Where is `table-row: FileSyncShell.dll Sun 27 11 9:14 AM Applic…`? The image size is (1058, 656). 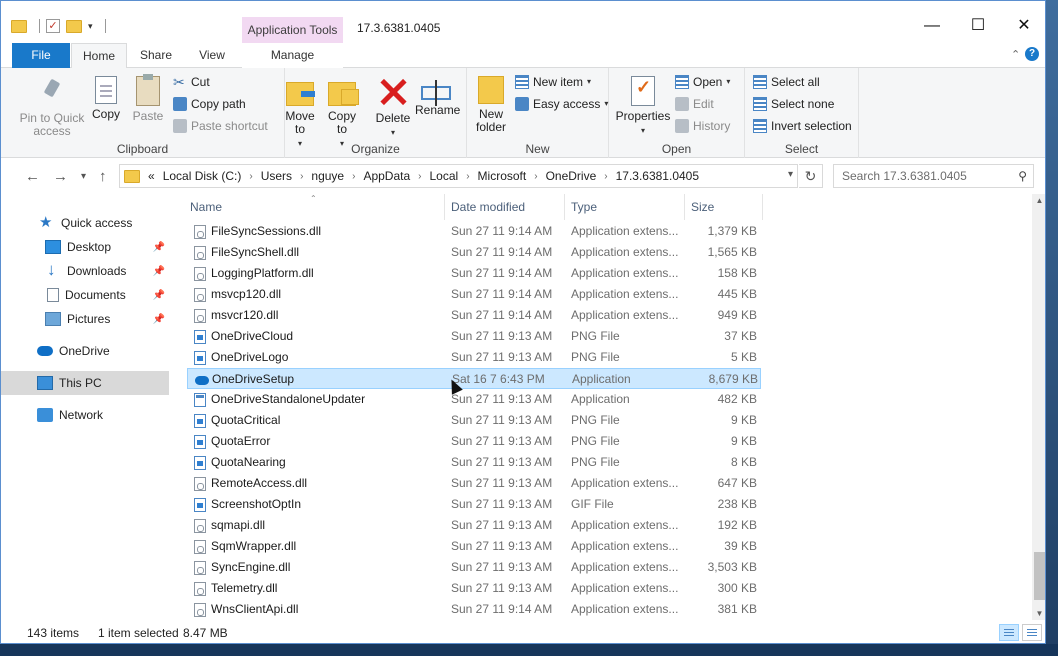 table-row: FileSyncShell.dll Sun 27 11 9:14 AM Applic… is located at coordinates (474, 252).